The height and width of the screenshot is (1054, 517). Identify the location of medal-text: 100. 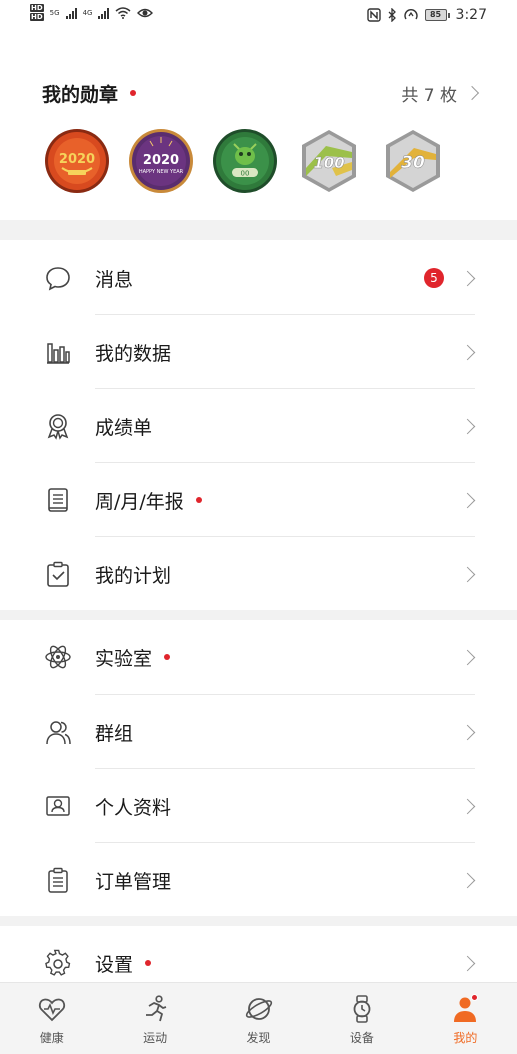
(328, 163).